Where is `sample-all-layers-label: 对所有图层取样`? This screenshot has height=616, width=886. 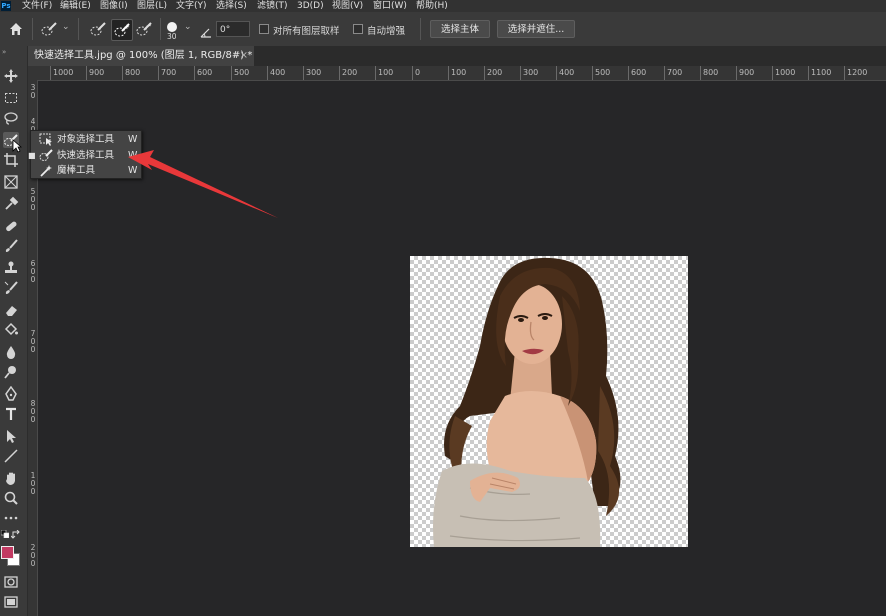 sample-all-layers-label: 对所有图层取样 is located at coordinates (306, 31).